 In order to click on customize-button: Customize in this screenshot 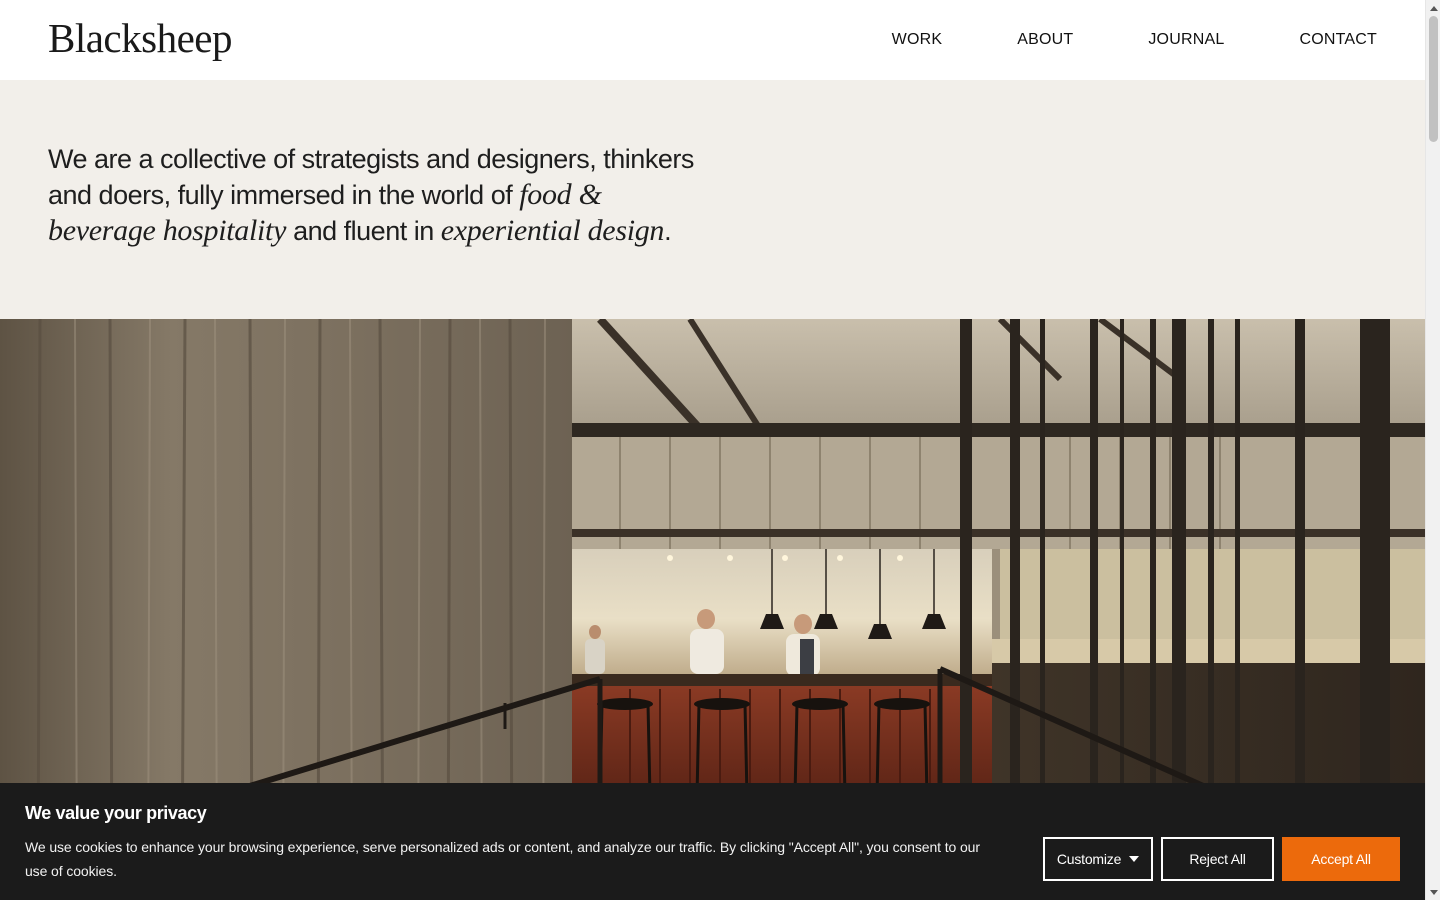, I will do `click(1098, 859)`.